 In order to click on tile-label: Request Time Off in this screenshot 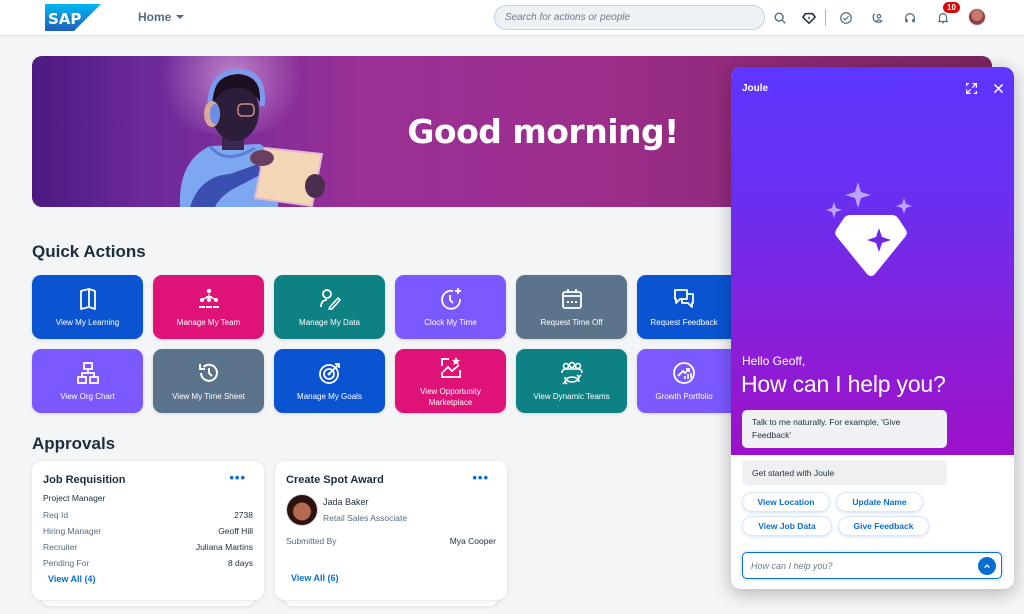, I will do `click(571, 322)`.